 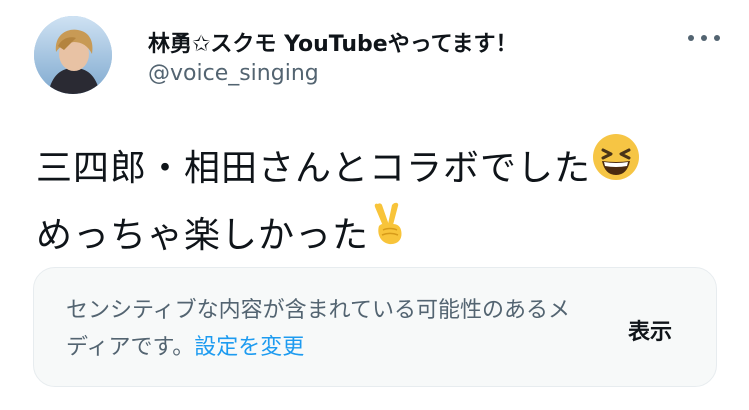 What do you see at coordinates (389, 233) in the screenshot?
I see `victory-hand-icon` at bounding box center [389, 233].